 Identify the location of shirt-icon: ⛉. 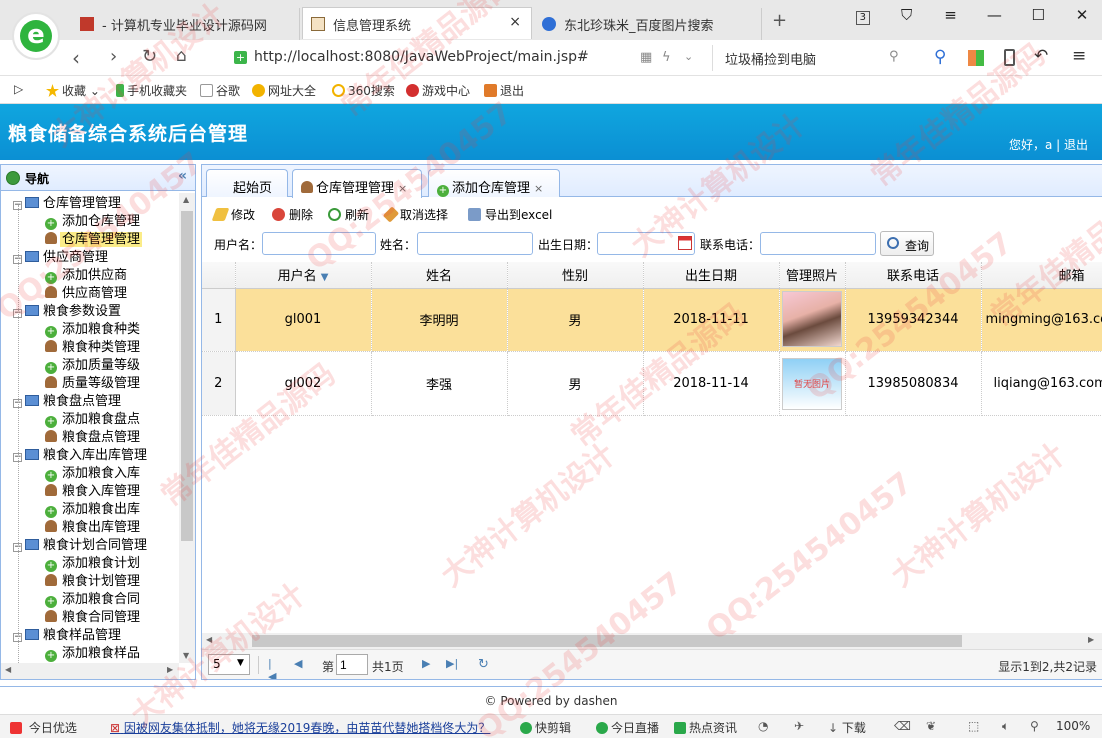
(907, 15).